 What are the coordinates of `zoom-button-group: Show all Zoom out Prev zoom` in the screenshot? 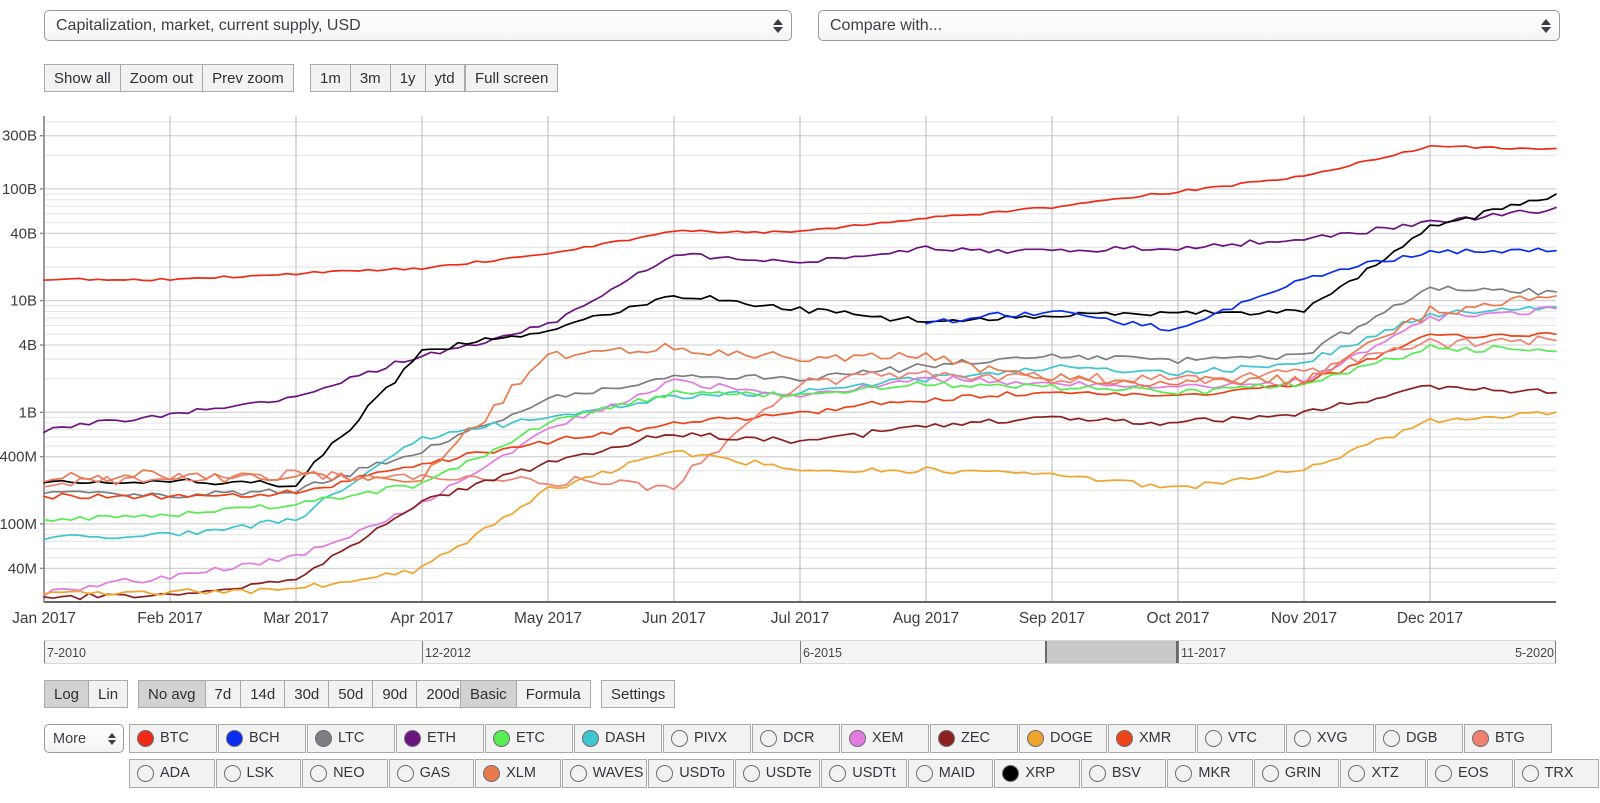 It's located at (169, 78).